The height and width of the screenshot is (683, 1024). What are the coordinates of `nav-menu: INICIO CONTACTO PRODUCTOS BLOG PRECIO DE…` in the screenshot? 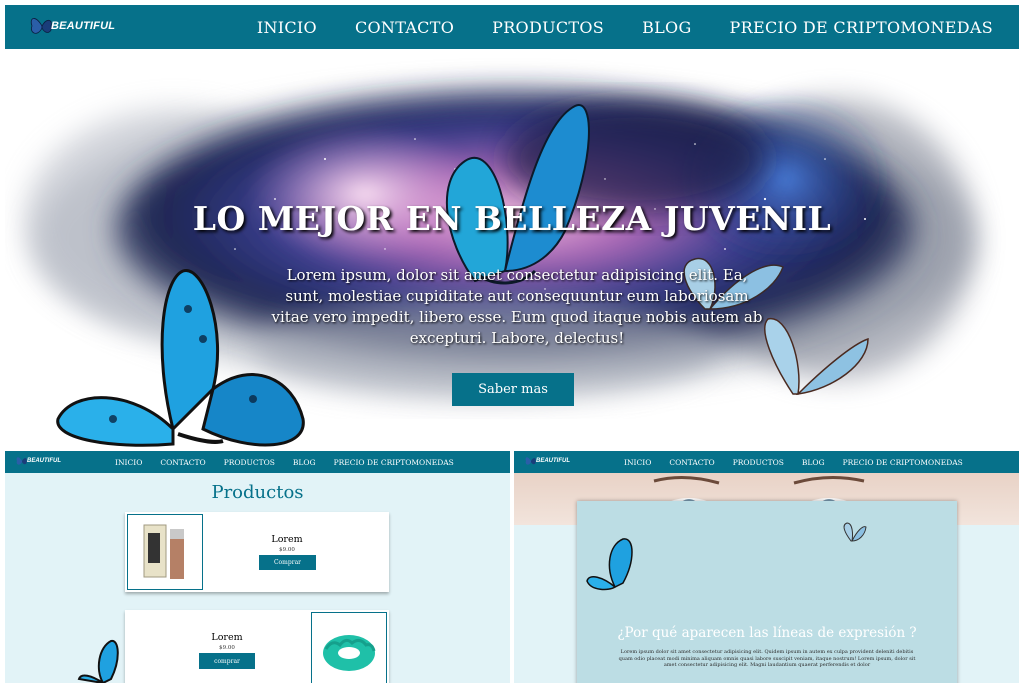 It's located at (625, 27).